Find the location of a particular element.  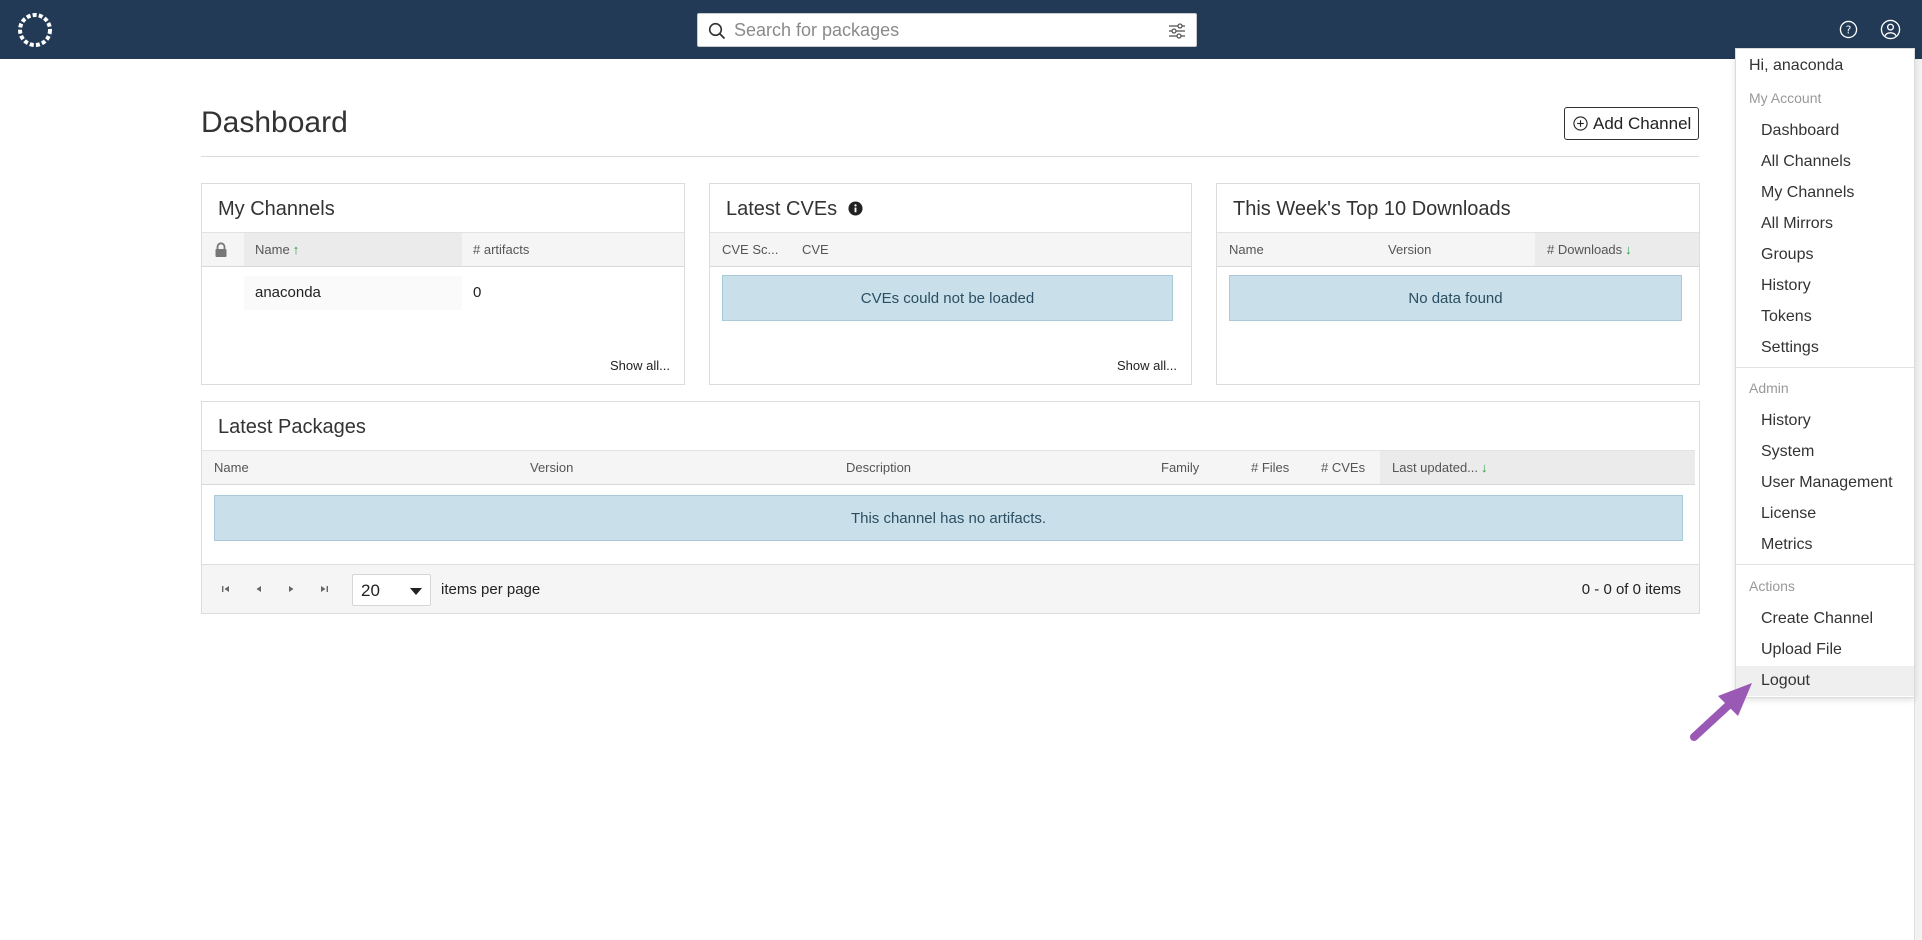

column-header-cve: CVE is located at coordinates (815, 249).